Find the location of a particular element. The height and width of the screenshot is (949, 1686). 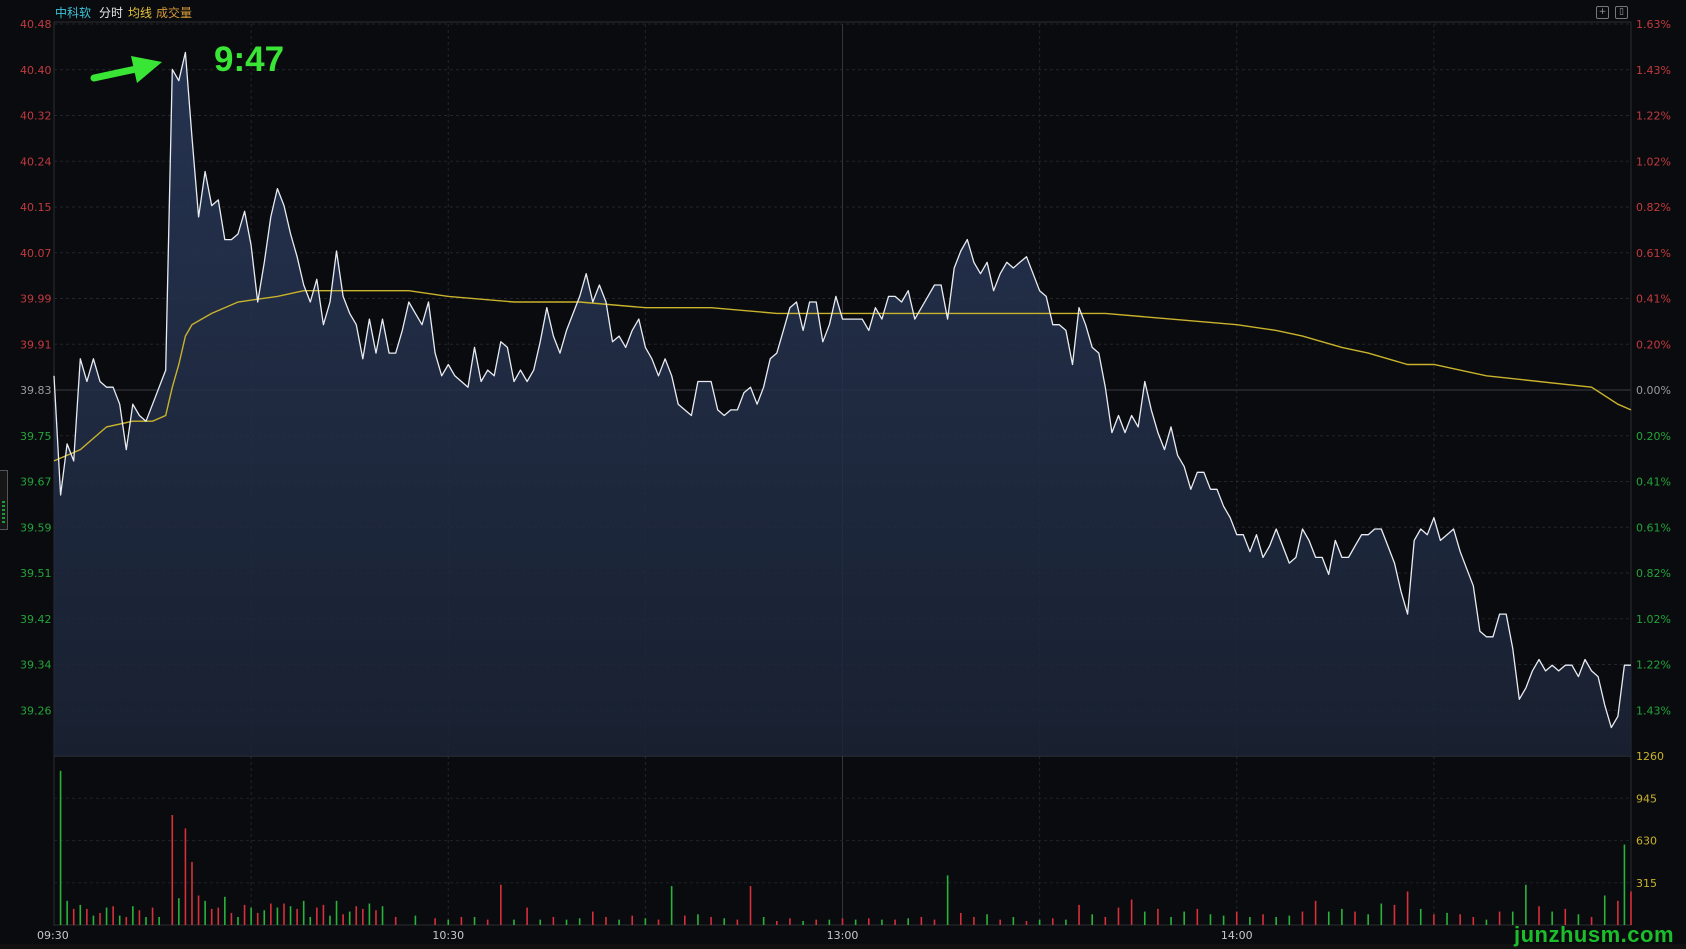

price-tick-label: 40.40 is located at coordinates (36, 70).